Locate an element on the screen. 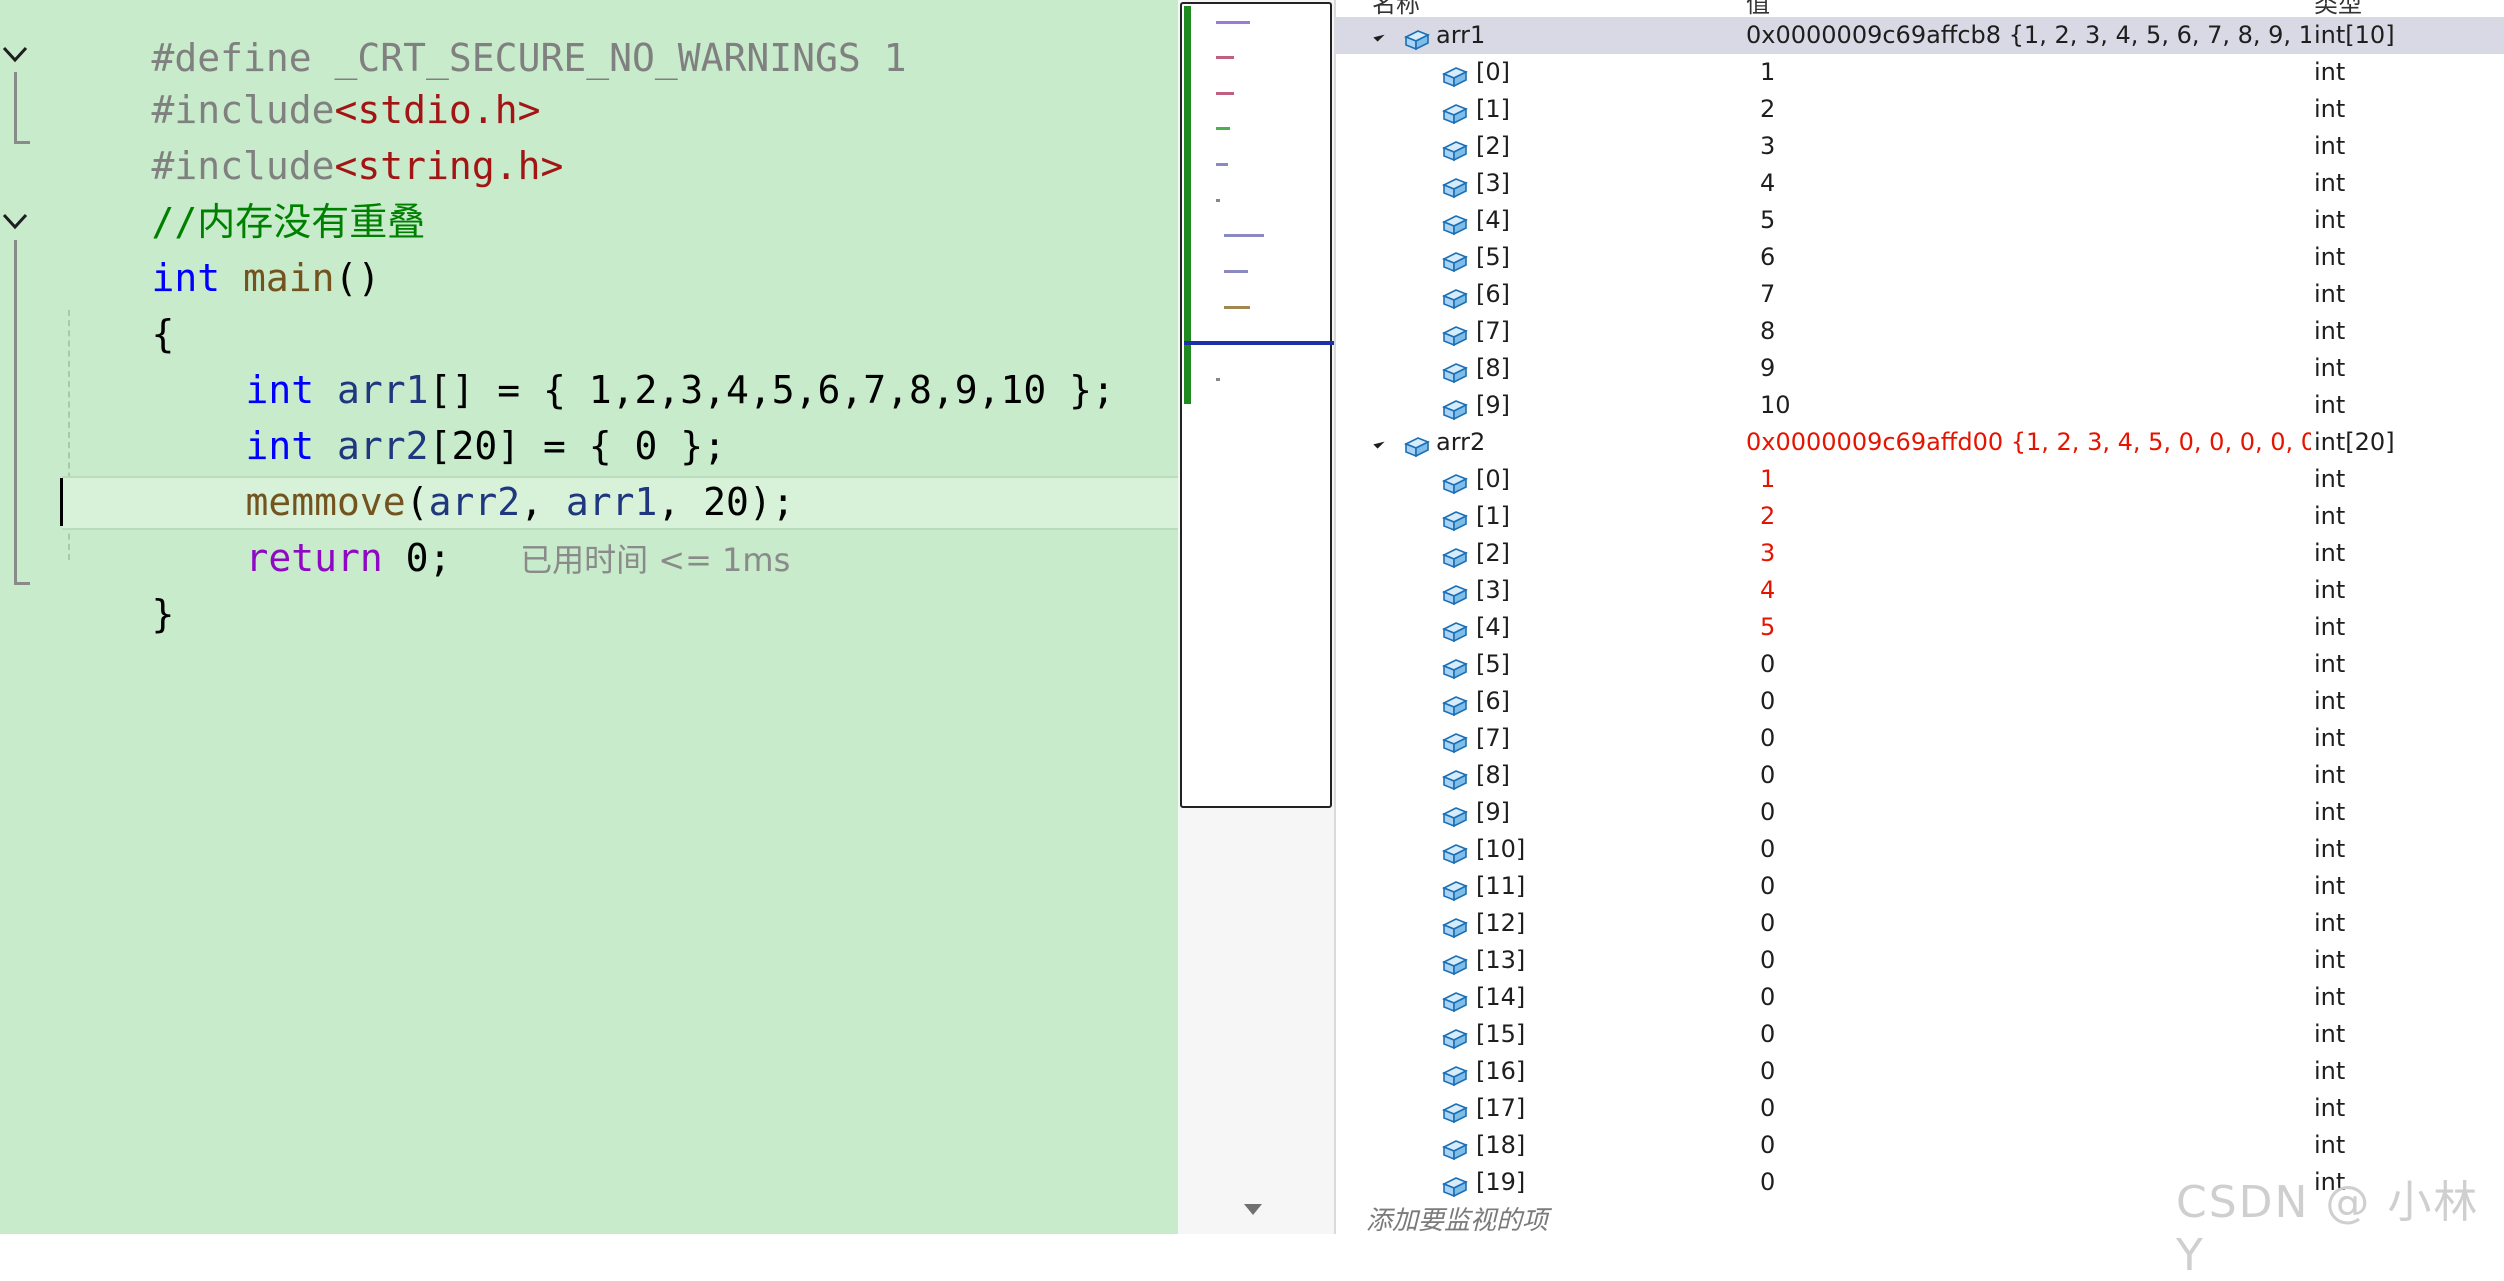 This screenshot has height=1281, width=2504. watch-row-element: [12] 0 int is located at coordinates (1920, 923).